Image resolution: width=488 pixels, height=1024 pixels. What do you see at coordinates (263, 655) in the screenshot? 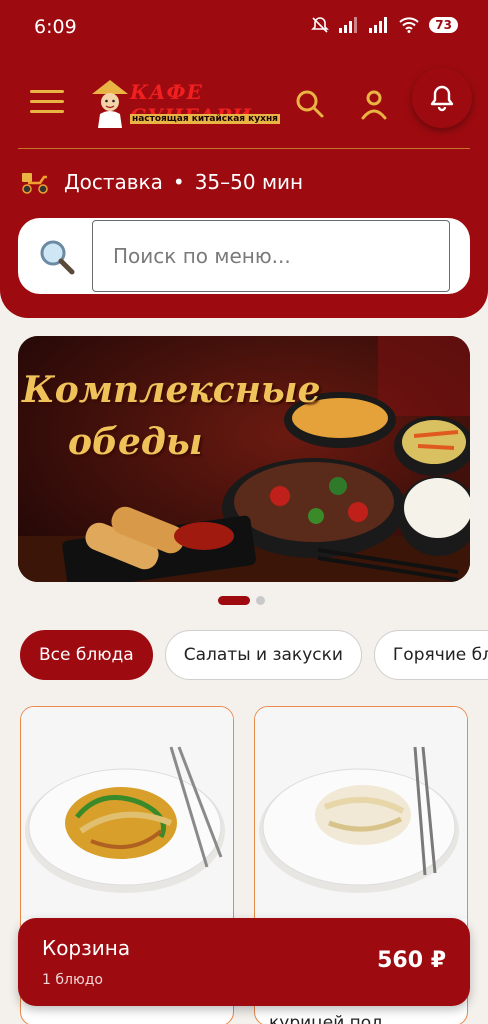
I see `category-chip-salads: Салаты и закуски` at bounding box center [263, 655].